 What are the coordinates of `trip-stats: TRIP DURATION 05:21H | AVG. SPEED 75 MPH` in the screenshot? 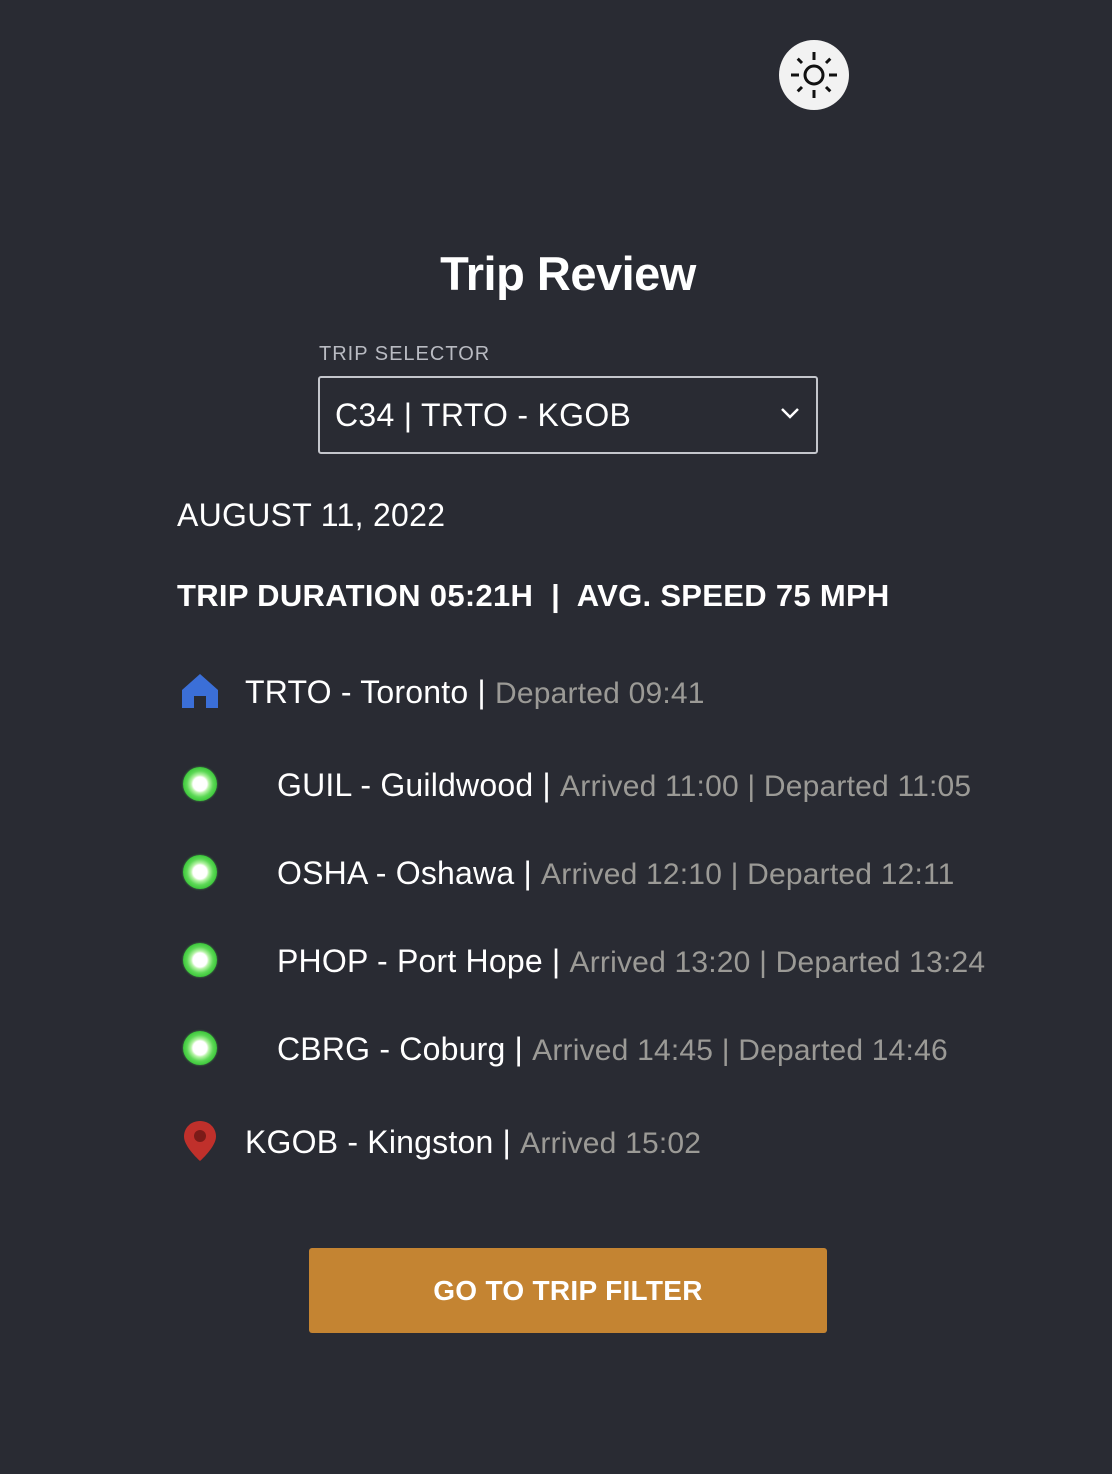 It's located at (533, 595).